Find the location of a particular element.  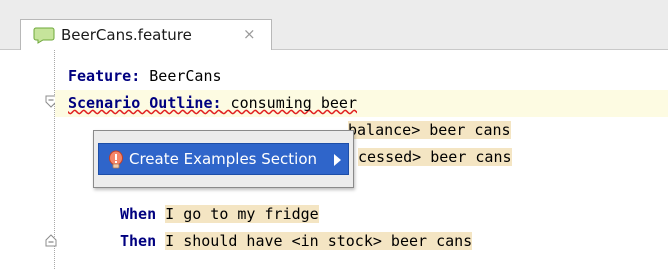

step-text: balance> beer cans is located at coordinates (429, 130).